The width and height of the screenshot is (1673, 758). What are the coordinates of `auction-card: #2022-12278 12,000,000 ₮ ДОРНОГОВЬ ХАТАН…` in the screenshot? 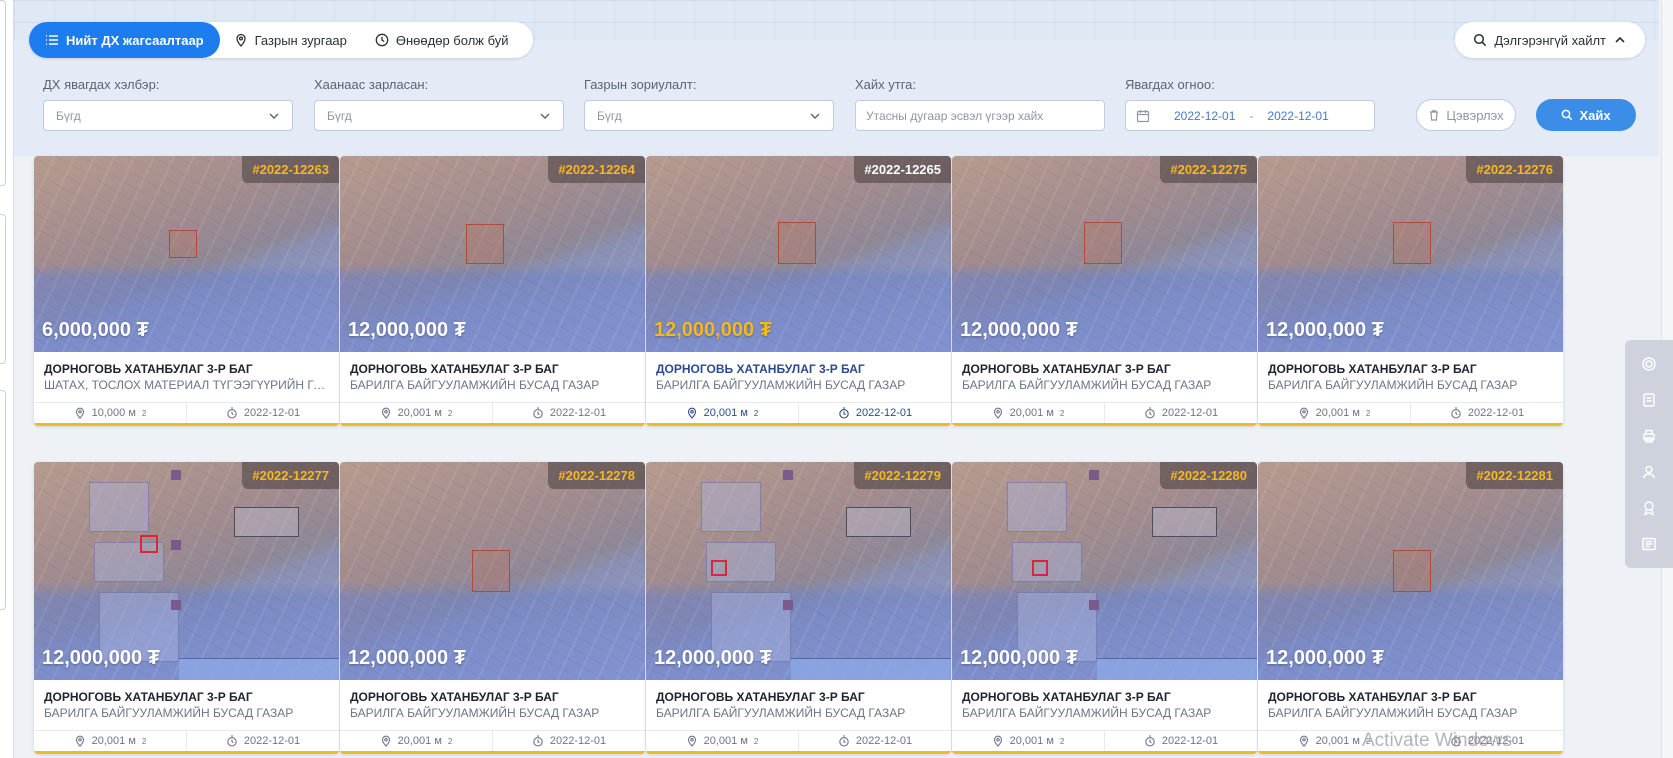 It's located at (492, 608).